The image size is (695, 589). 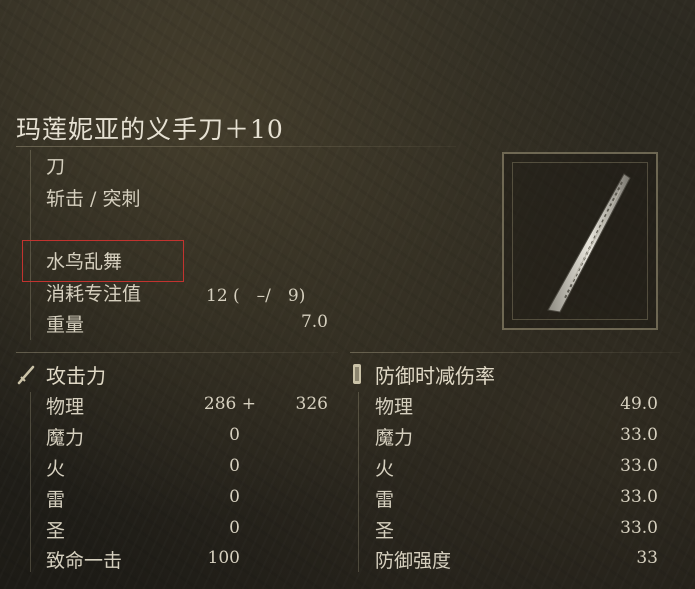 I want to click on weapon-type: 刀, so click(x=56, y=167).